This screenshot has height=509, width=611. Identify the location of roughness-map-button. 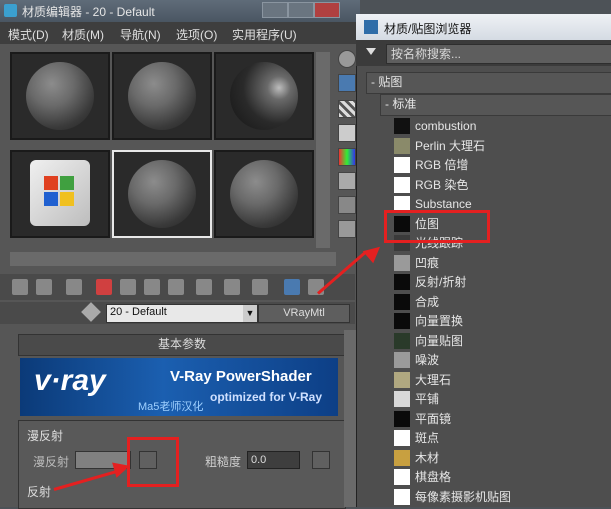
(321, 460).